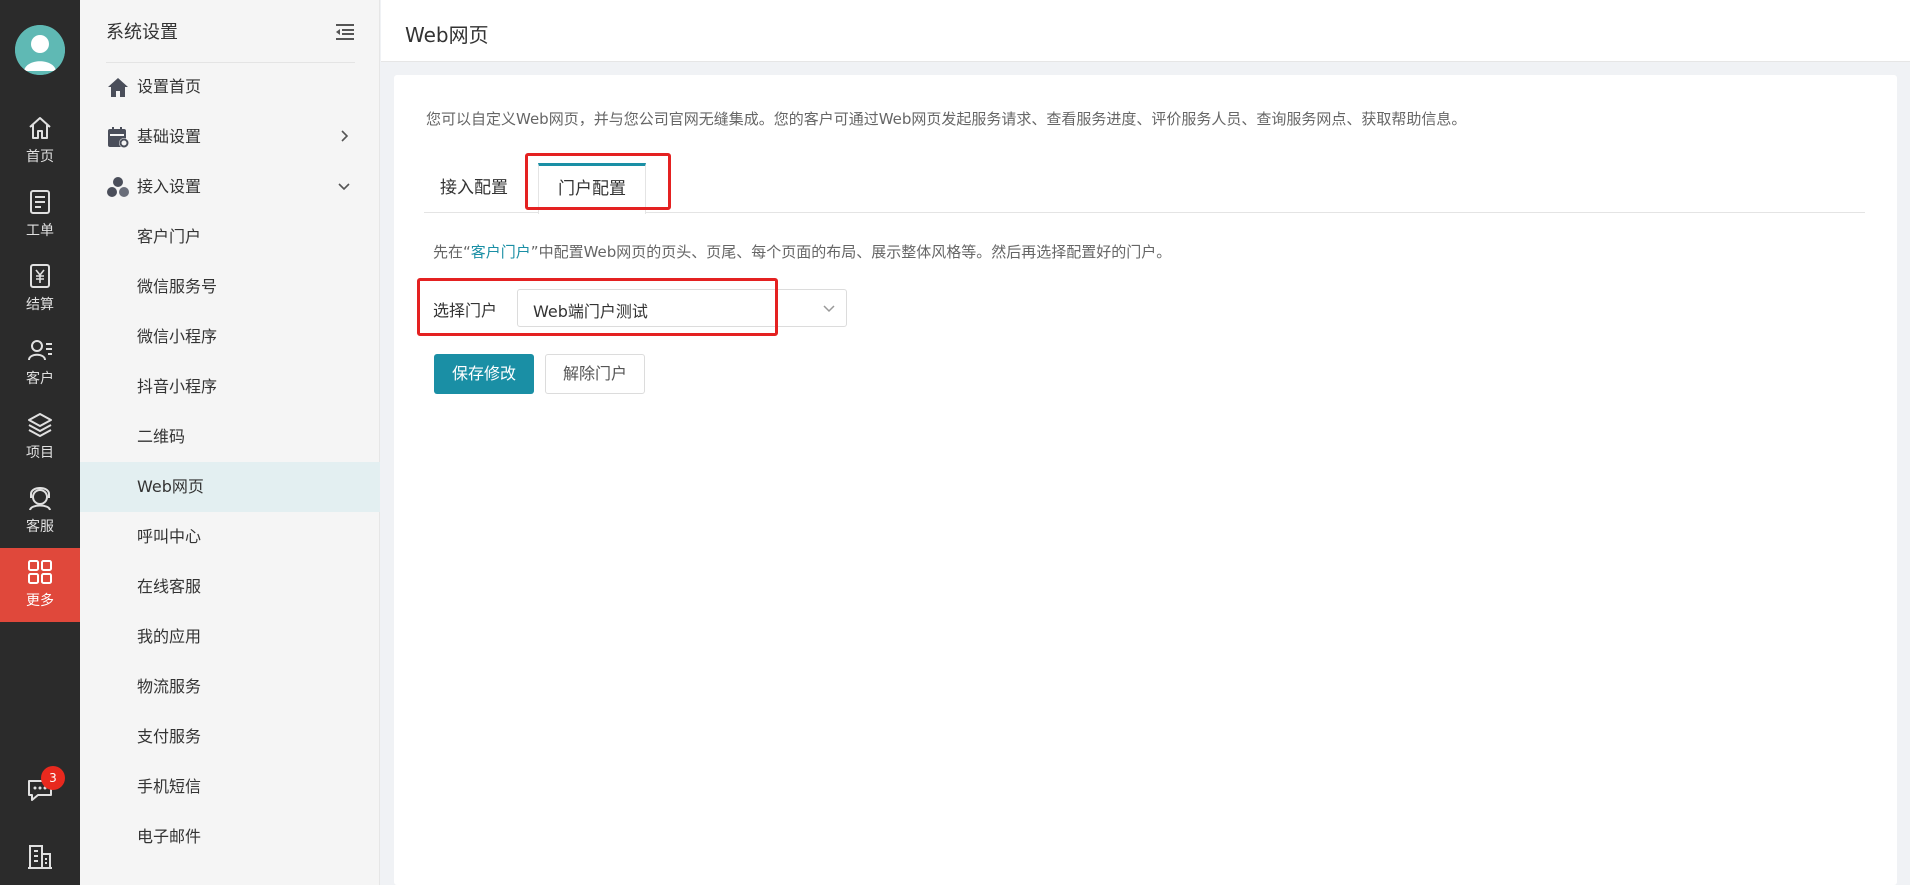 Image resolution: width=1910 pixels, height=885 pixels. Describe the element at coordinates (177, 386) in the screenshot. I see `submenu-item-label: 抖音小程序` at that location.